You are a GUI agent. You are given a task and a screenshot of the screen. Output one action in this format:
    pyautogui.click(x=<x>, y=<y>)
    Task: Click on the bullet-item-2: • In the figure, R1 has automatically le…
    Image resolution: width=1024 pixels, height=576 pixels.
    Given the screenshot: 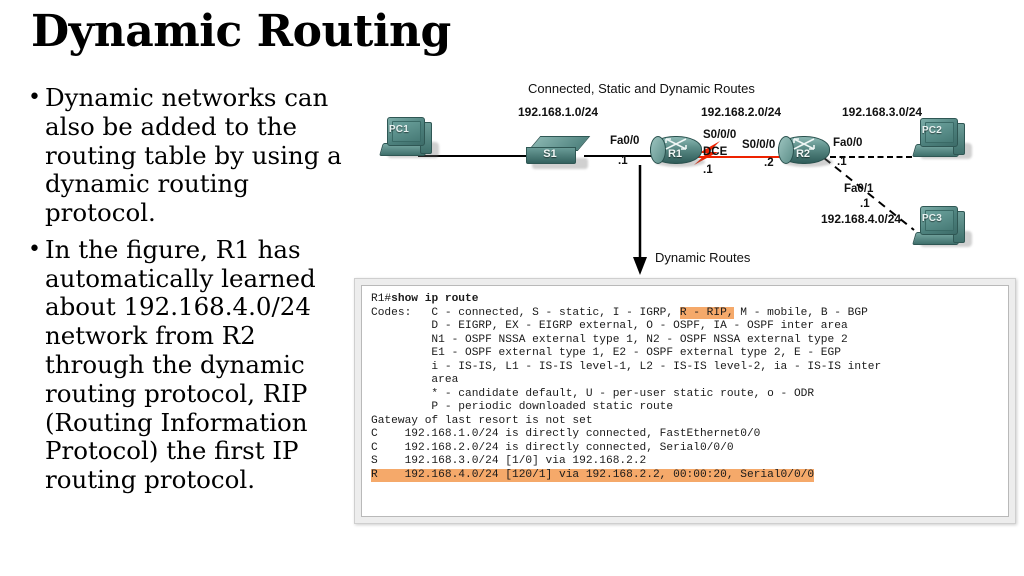 What is the action you would take?
    pyautogui.click(x=193, y=364)
    